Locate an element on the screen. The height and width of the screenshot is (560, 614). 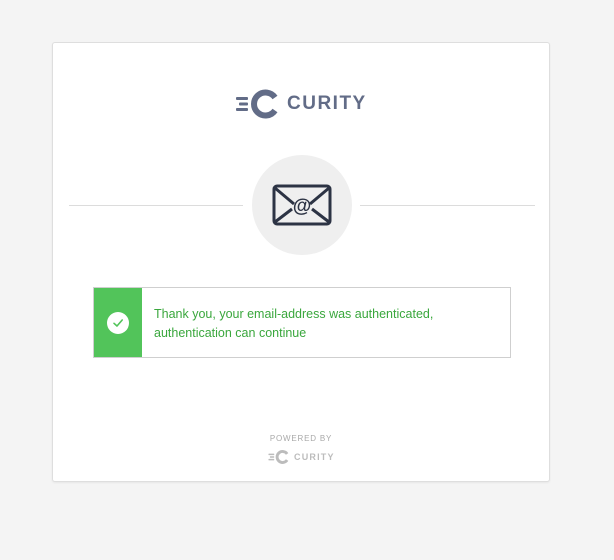
divider-left is located at coordinates (156, 205).